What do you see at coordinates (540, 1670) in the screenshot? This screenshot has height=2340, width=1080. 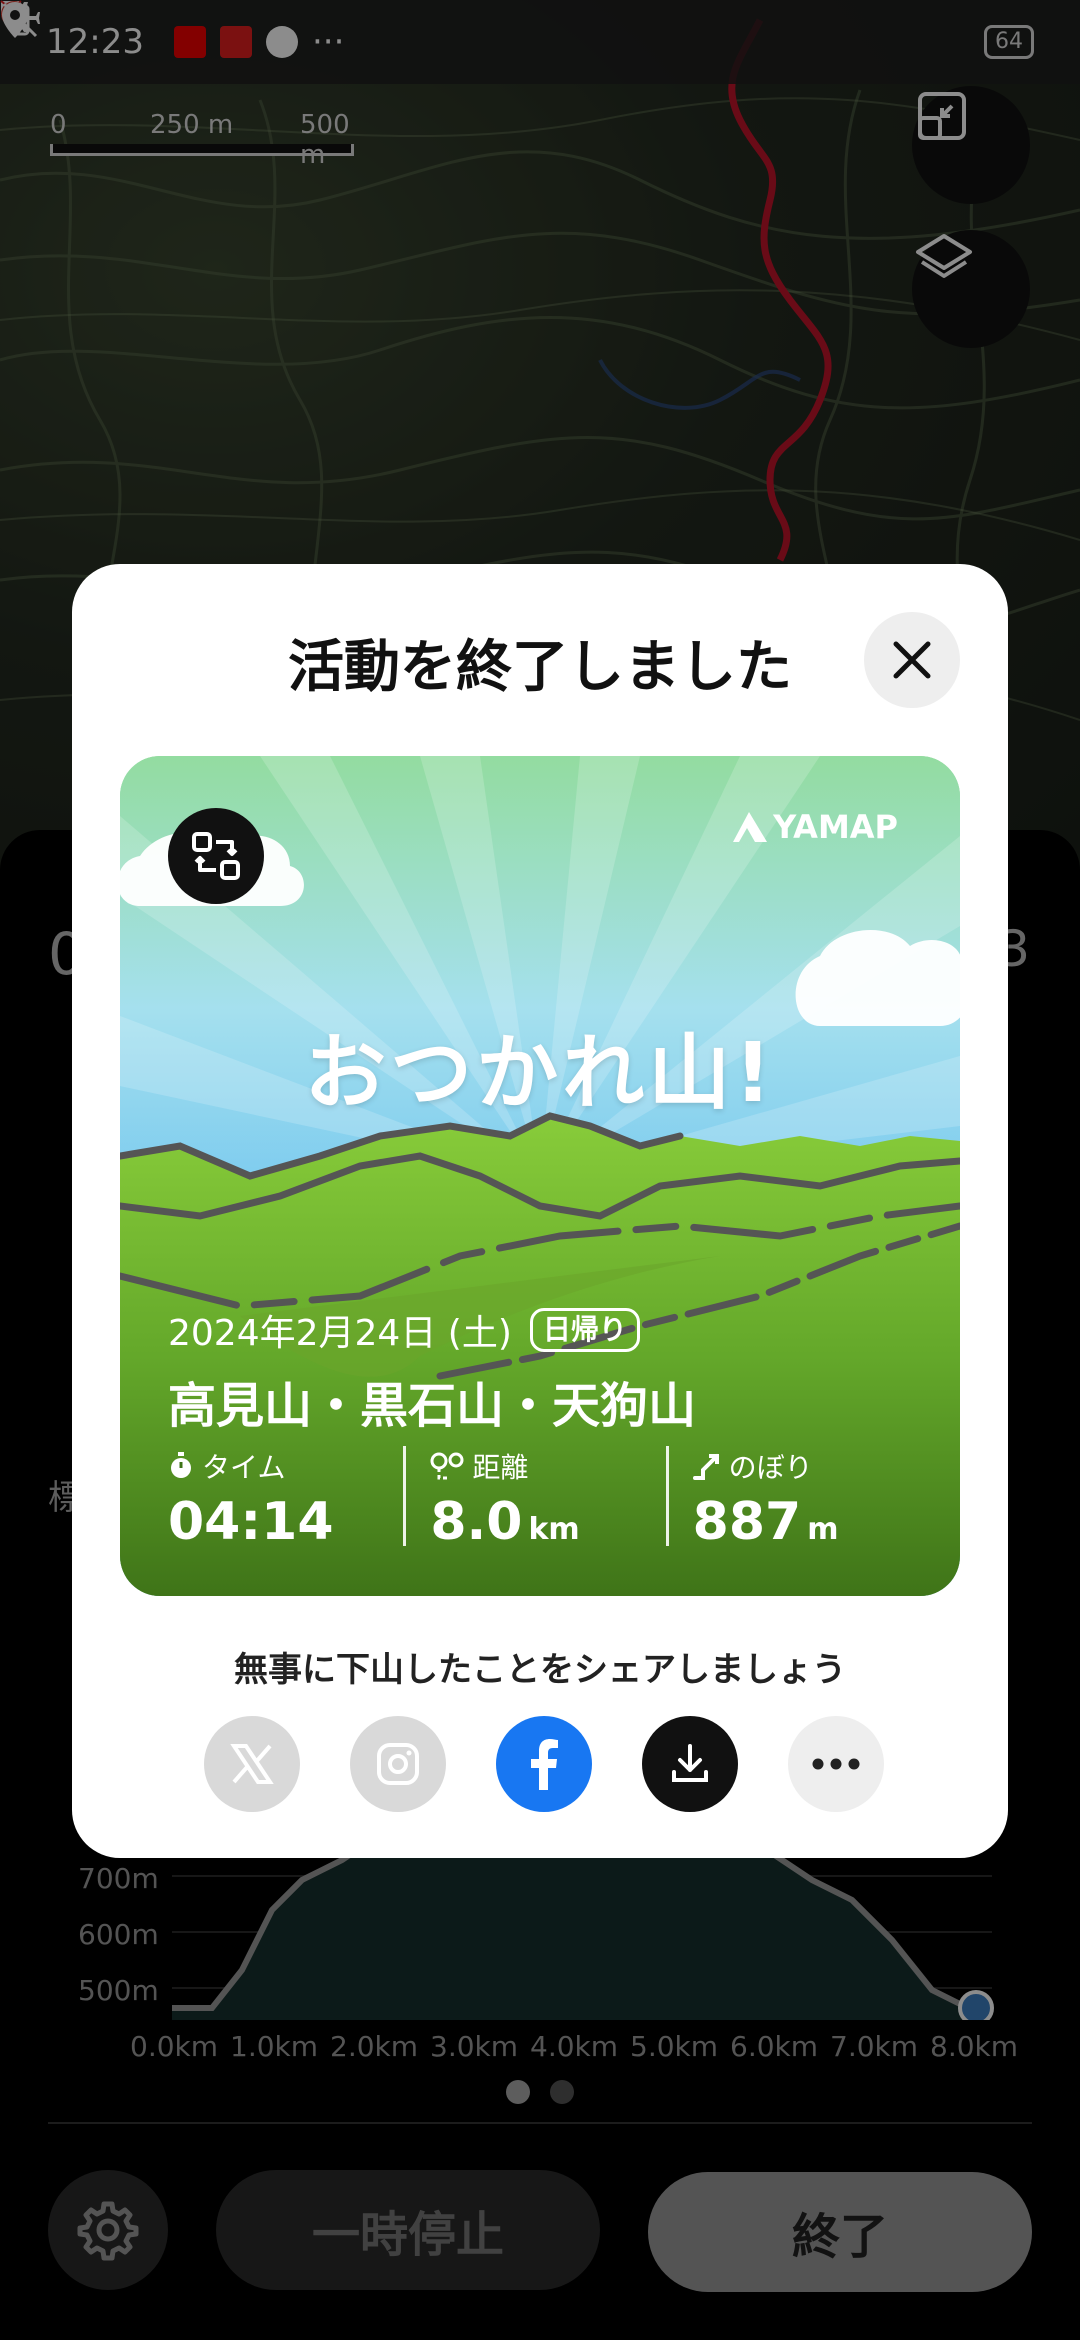 I see `share-prompt: 無事に下山したことをシェアしましょう` at bounding box center [540, 1670].